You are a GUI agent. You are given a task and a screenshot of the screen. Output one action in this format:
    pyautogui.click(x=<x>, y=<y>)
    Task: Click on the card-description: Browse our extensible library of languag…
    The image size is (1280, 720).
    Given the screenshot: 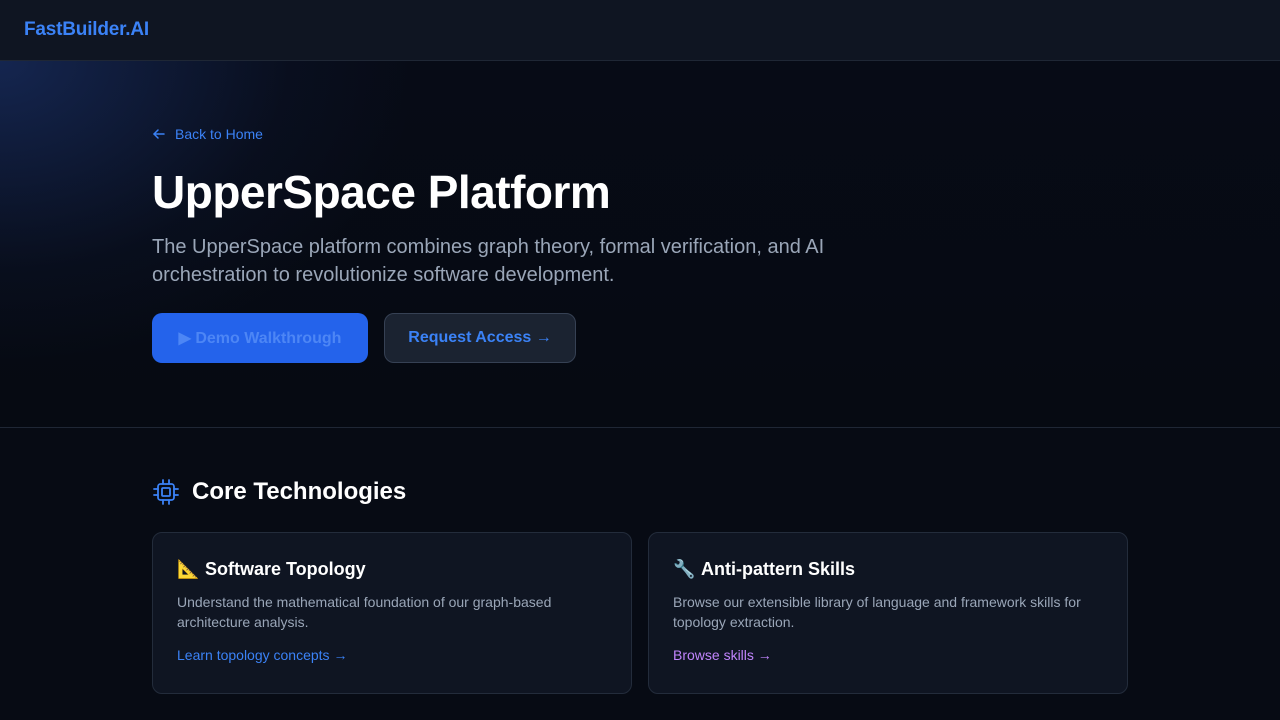 What is the action you would take?
    pyautogui.click(x=877, y=612)
    